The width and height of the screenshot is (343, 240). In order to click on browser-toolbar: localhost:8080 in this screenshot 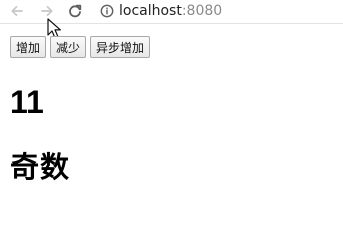, I will do `click(171, 12)`.